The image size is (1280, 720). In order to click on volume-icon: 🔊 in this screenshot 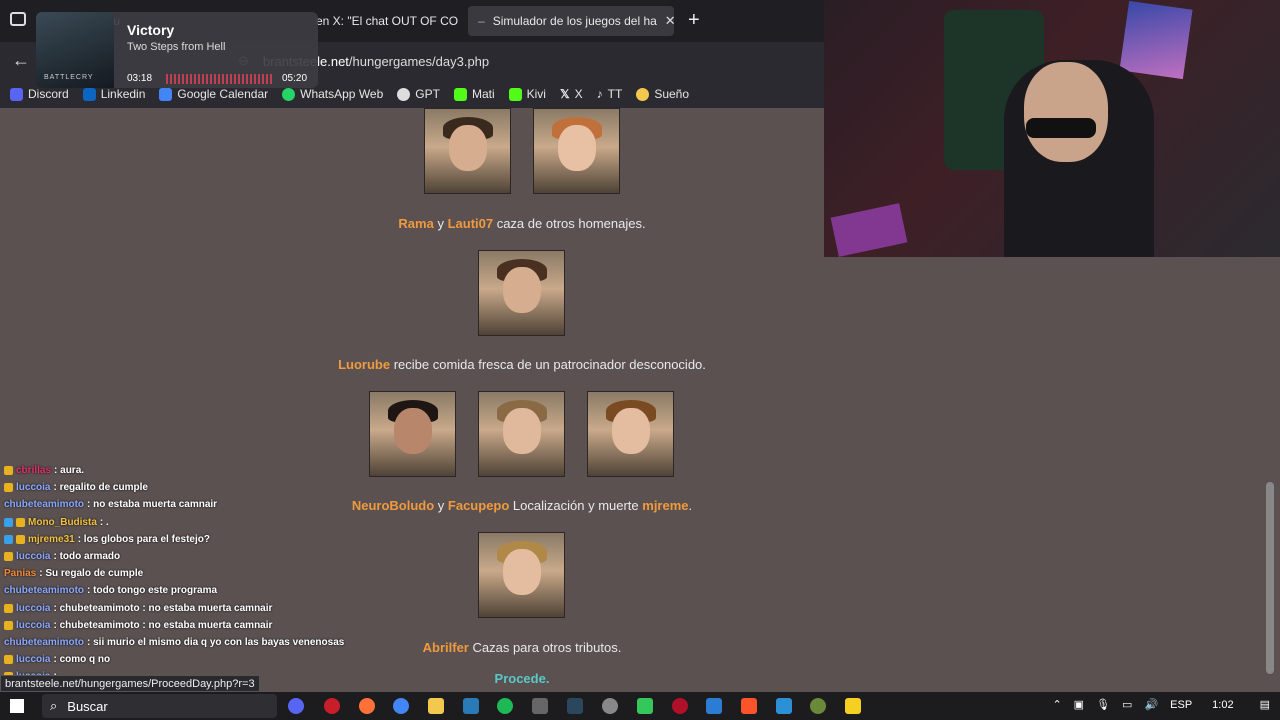, I will do `click(1151, 704)`.